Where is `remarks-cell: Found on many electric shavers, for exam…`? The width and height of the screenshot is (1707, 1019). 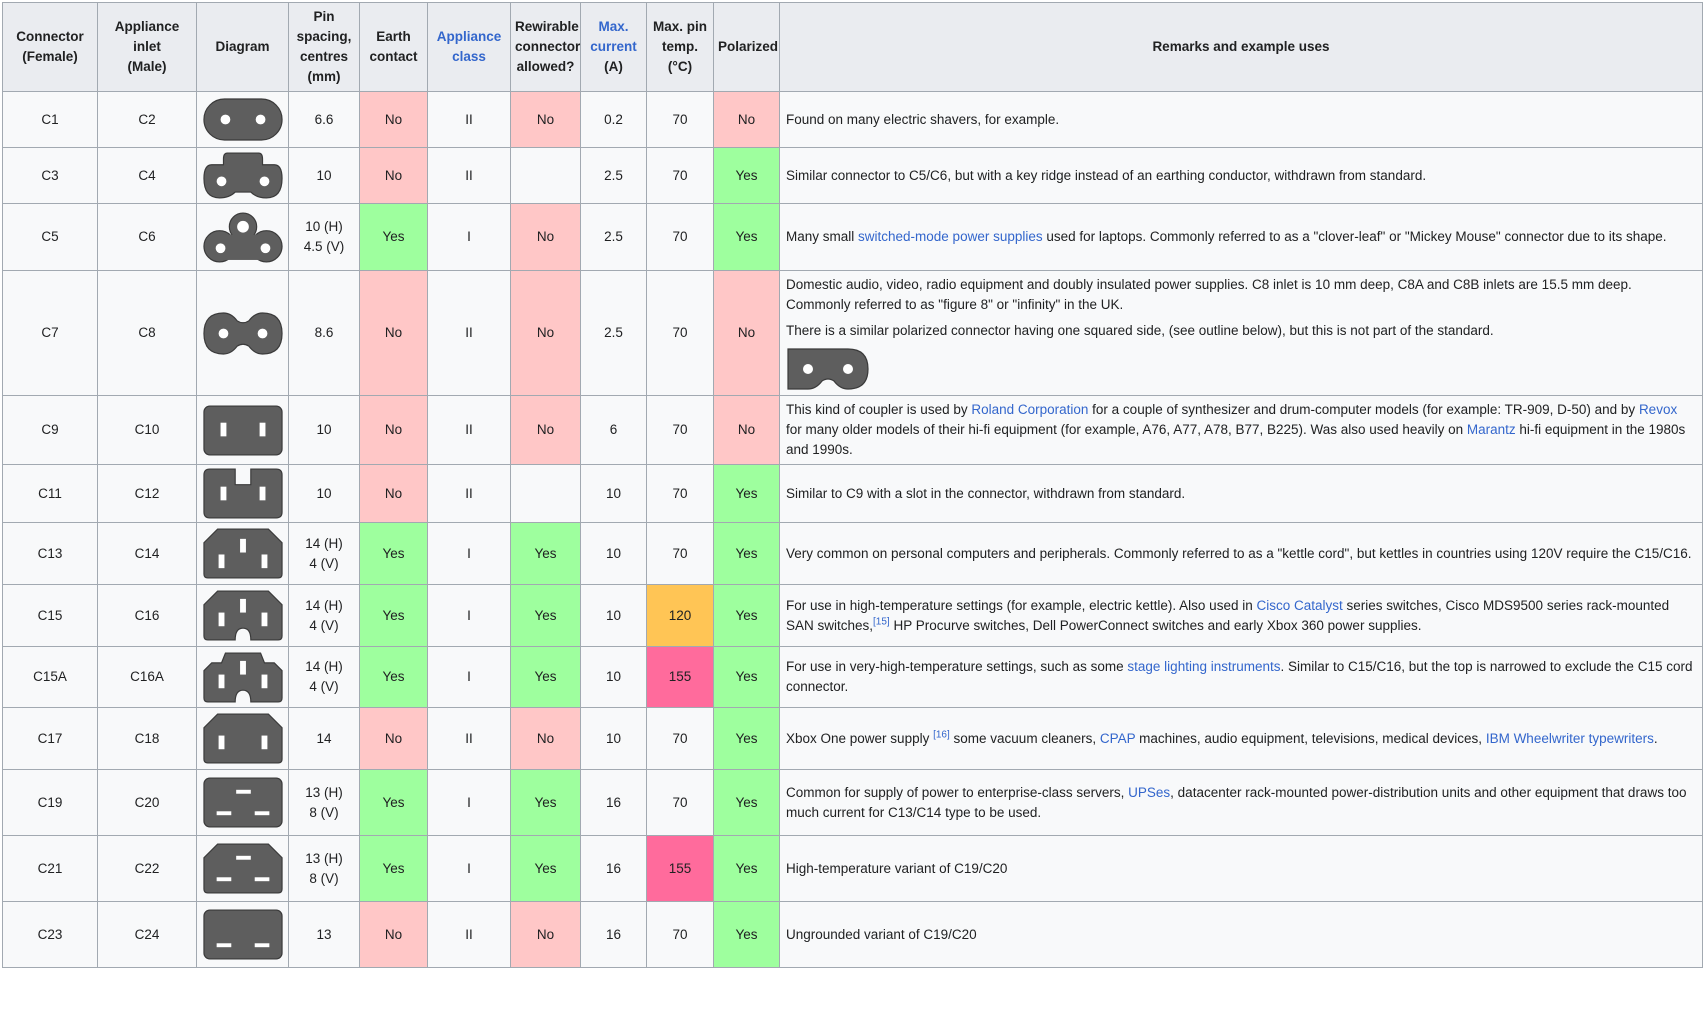
remarks-cell: Found on many electric shavers, for exam… is located at coordinates (1241, 119).